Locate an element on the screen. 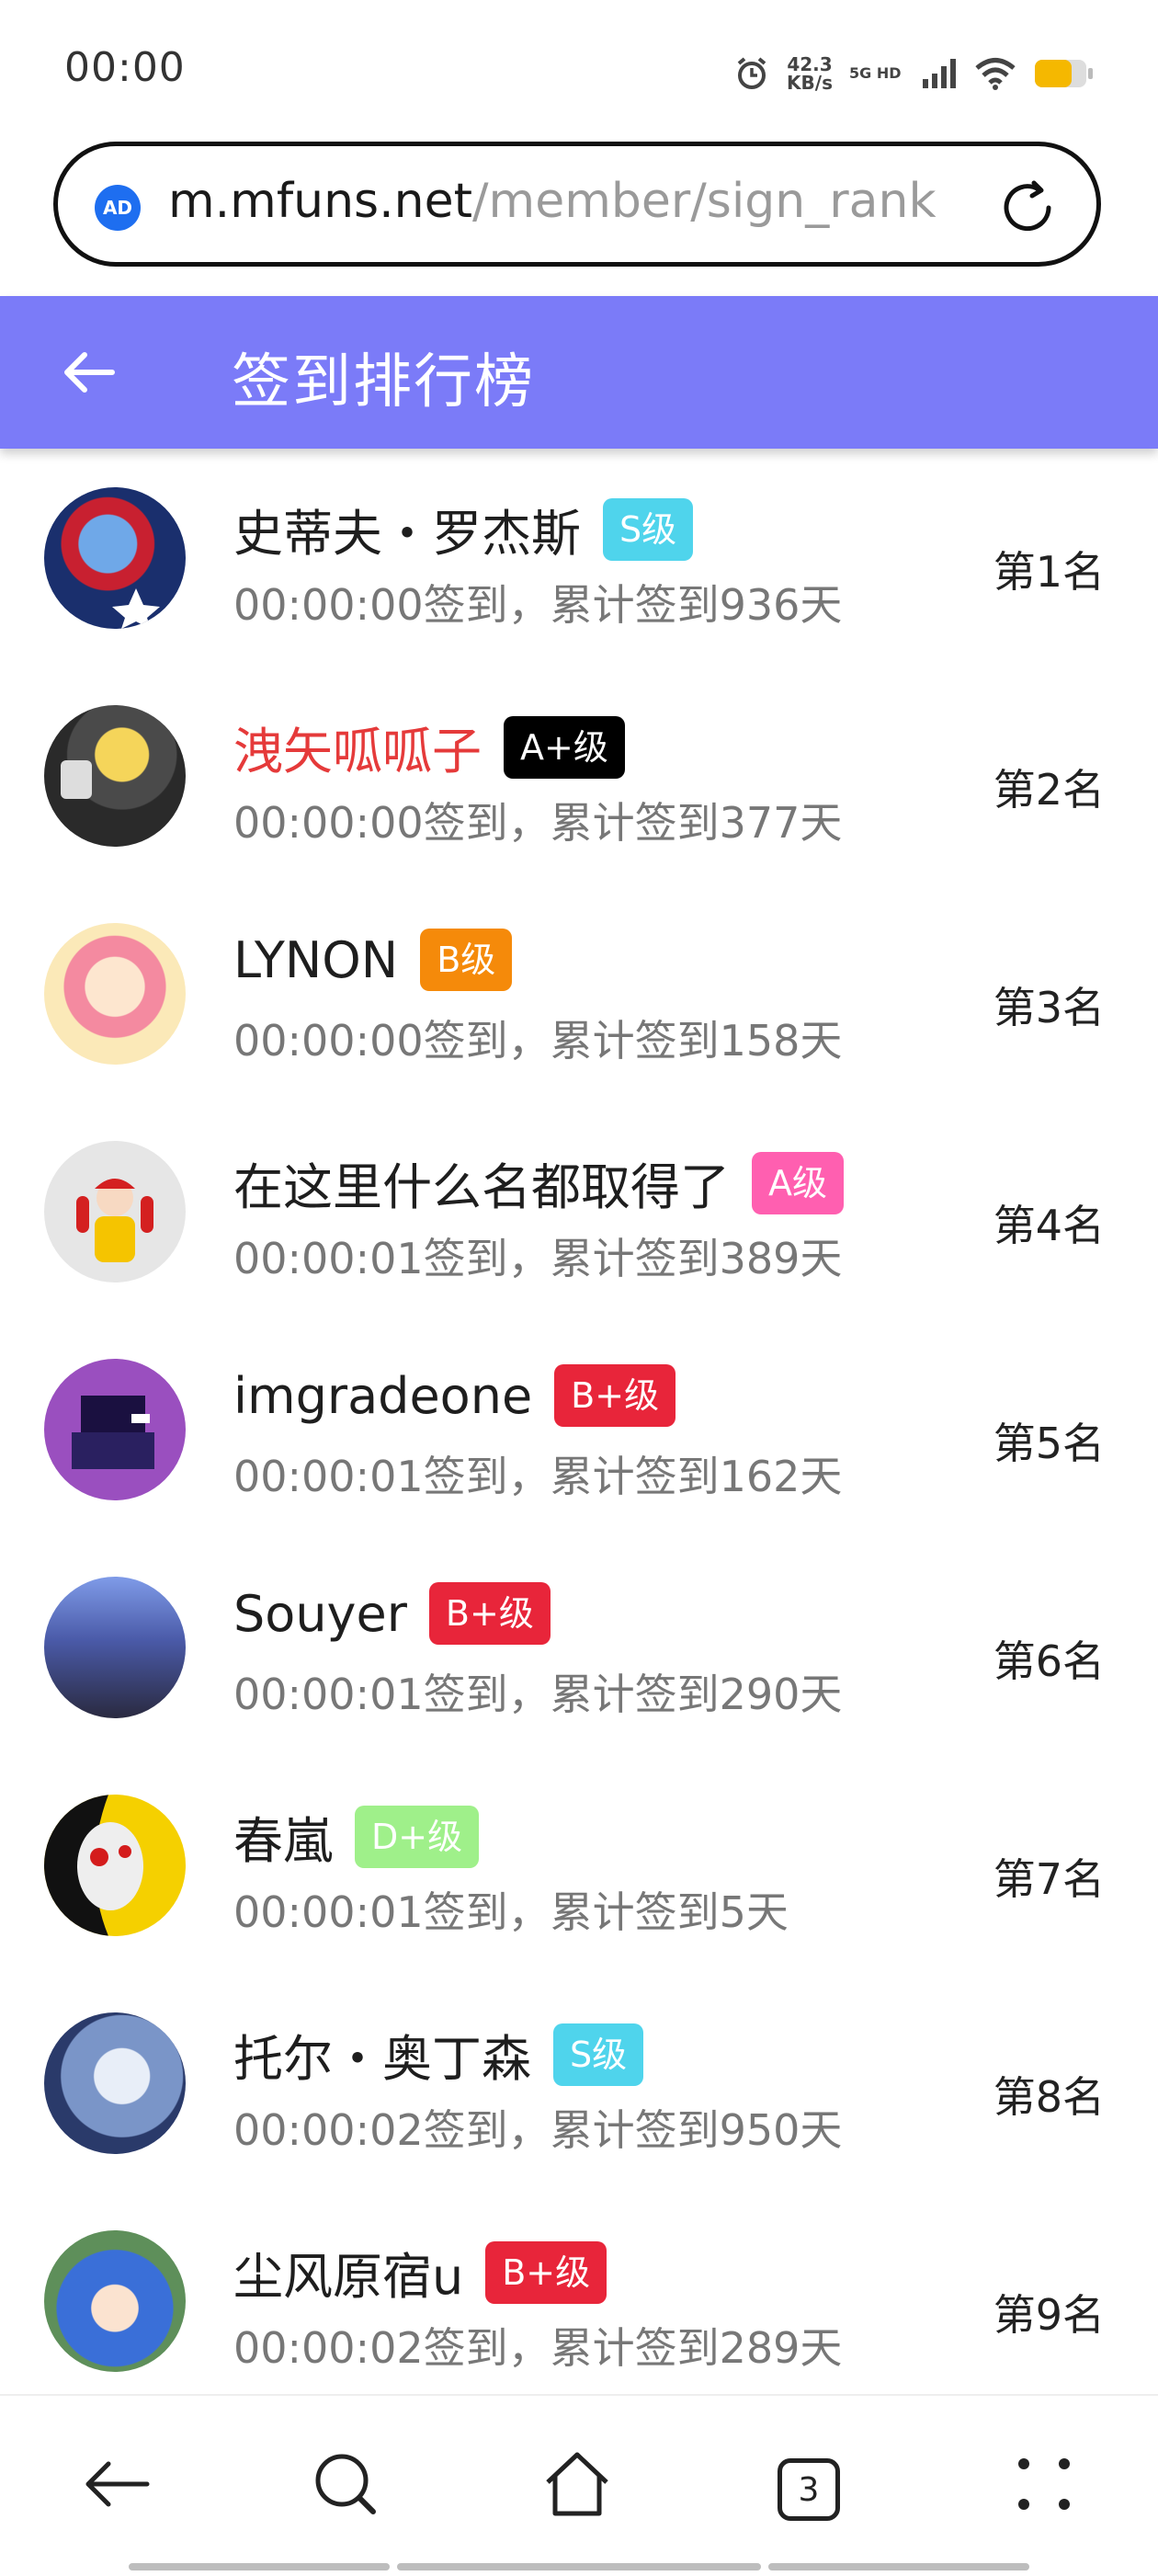 This screenshot has width=1158, height=2576. url-path: /member/sign_rank is located at coordinates (704, 201).